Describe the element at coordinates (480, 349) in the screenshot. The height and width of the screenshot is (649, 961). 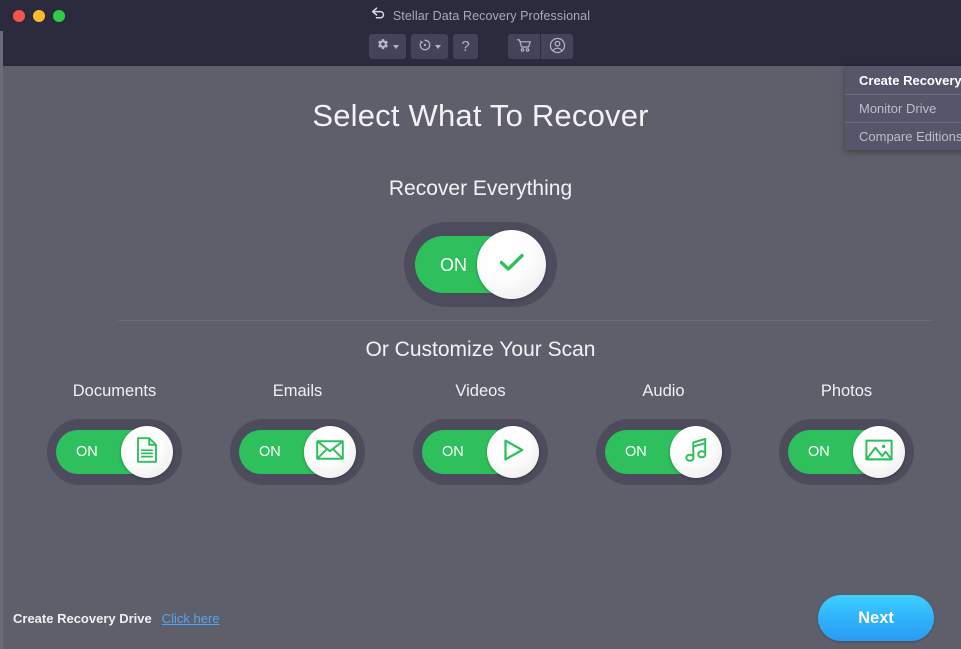
I see `customize-scan-title: Or Customize Your Scan` at that location.